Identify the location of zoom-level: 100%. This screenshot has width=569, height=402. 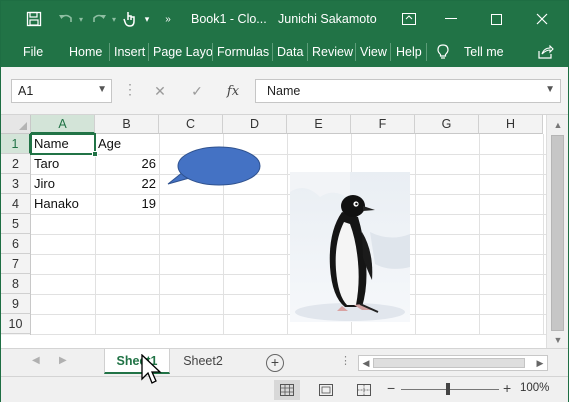
(534, 388).